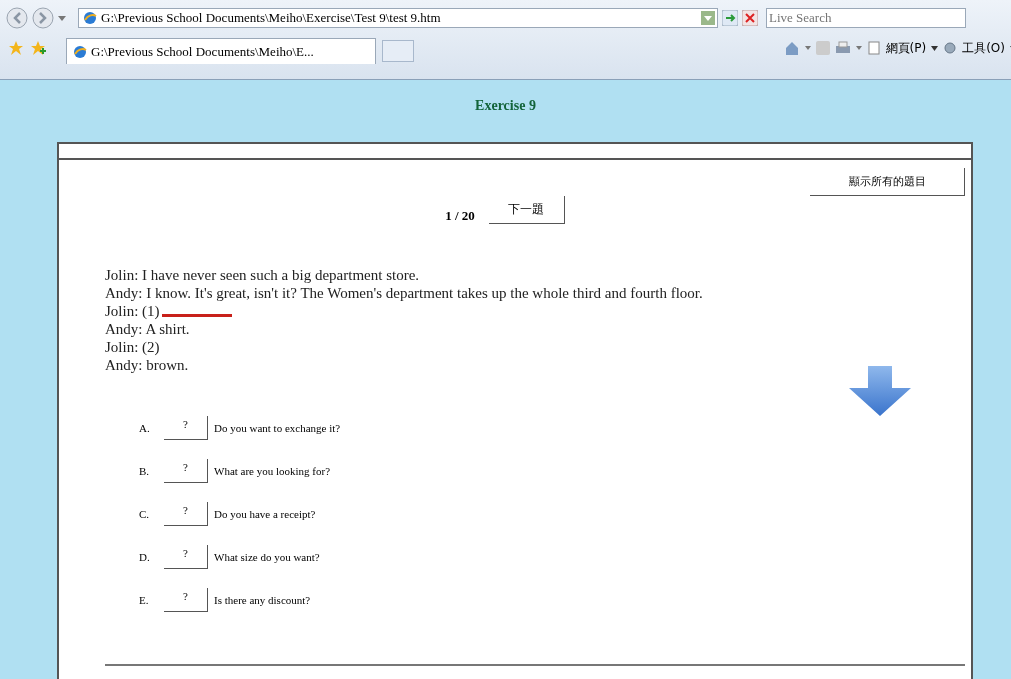  What do you see at coordinates (505, 106) in the screenshot?
I see `page-title: Exercise 9` at bounding box center [505, 106].